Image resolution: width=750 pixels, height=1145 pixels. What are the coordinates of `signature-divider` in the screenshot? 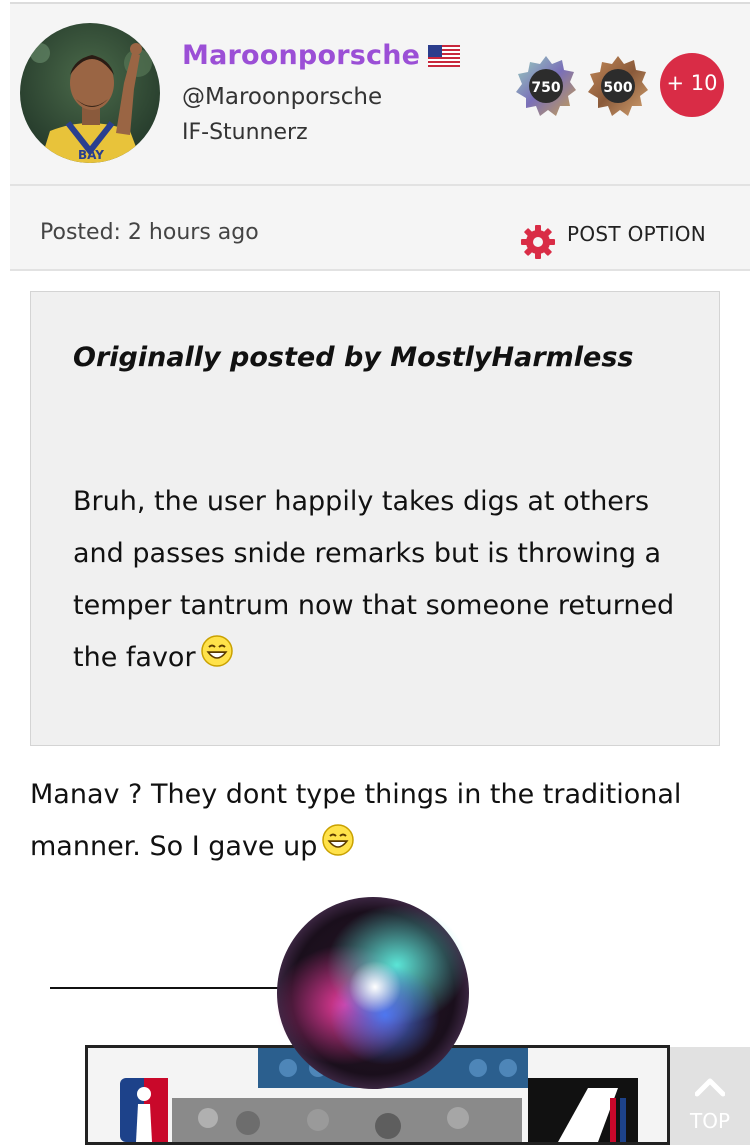 It's located at (166, 988).